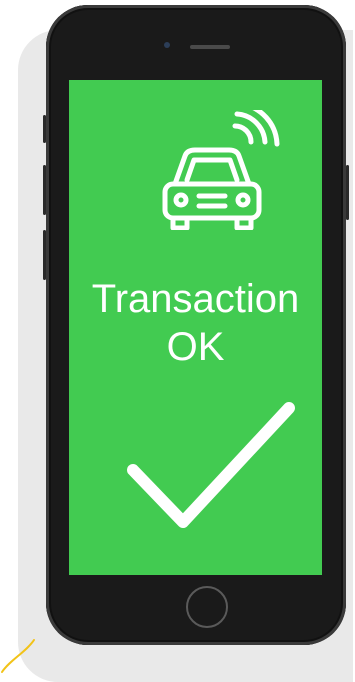  I want to click on power-button, so click(347, 192).